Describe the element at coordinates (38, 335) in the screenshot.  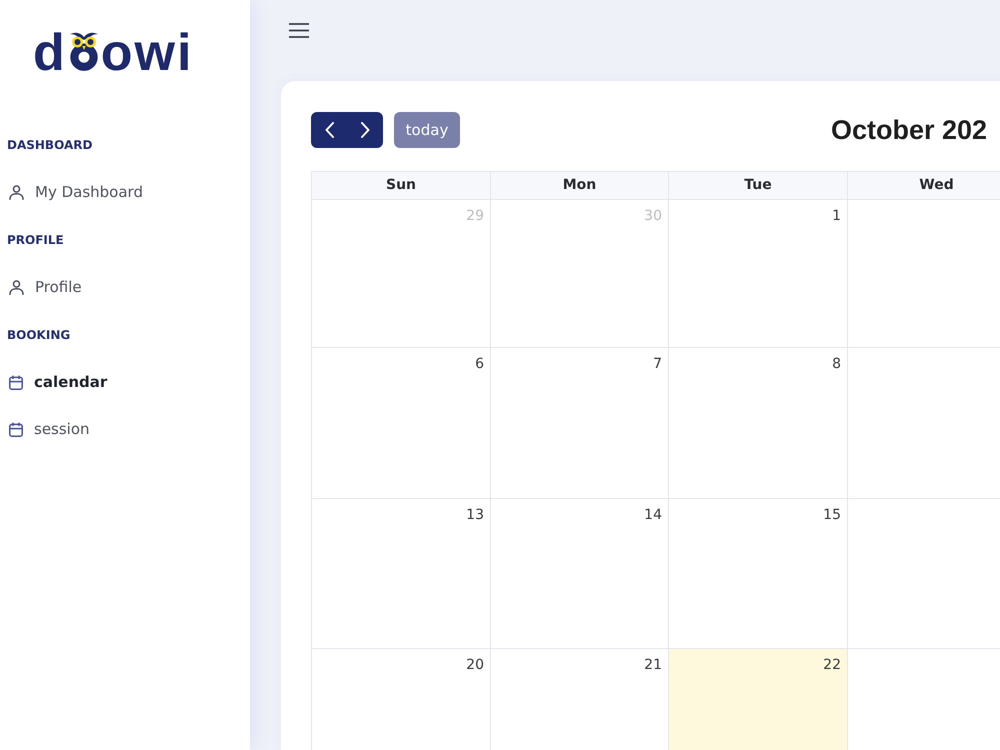
I see `section-heading: BOOKING` at that location.